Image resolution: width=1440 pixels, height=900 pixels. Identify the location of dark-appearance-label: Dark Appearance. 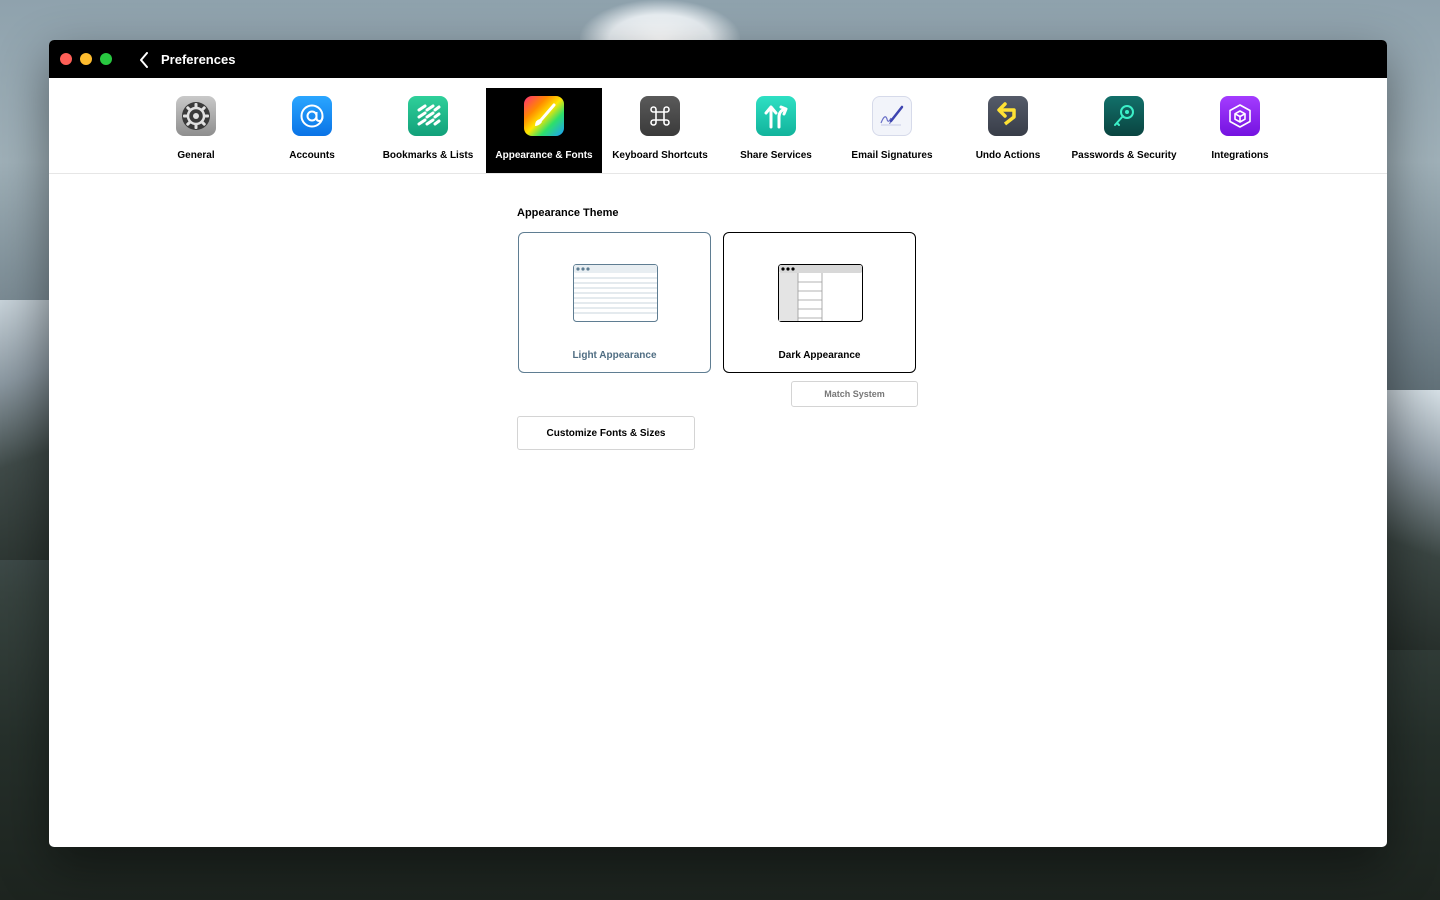
(819, 355).